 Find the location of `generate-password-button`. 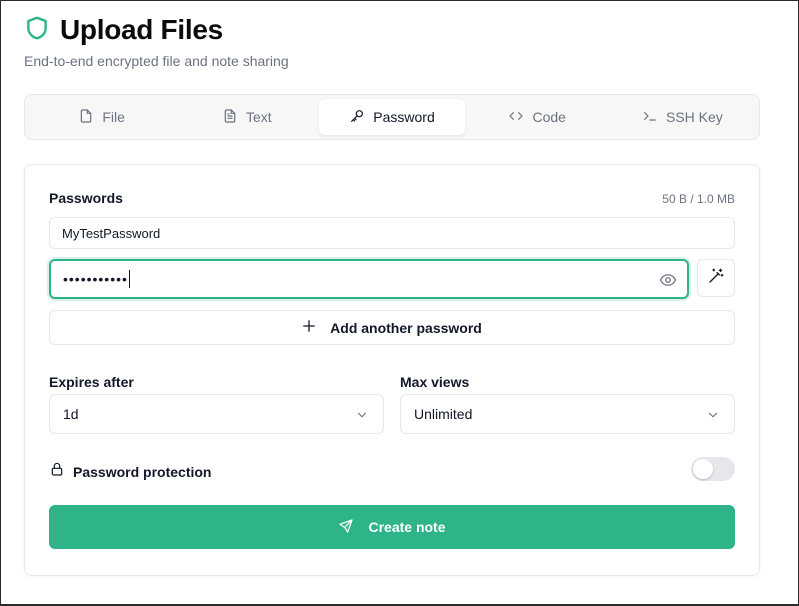

generate-password-button is located at coordinates (716, 278).